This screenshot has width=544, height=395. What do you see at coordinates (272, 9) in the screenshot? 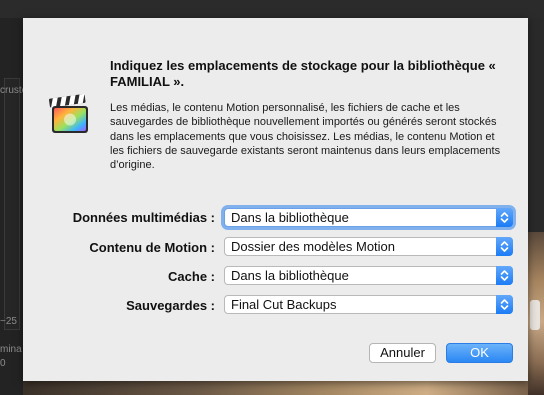
I see `app-toolbar-background` at bounding box center [272, 9].